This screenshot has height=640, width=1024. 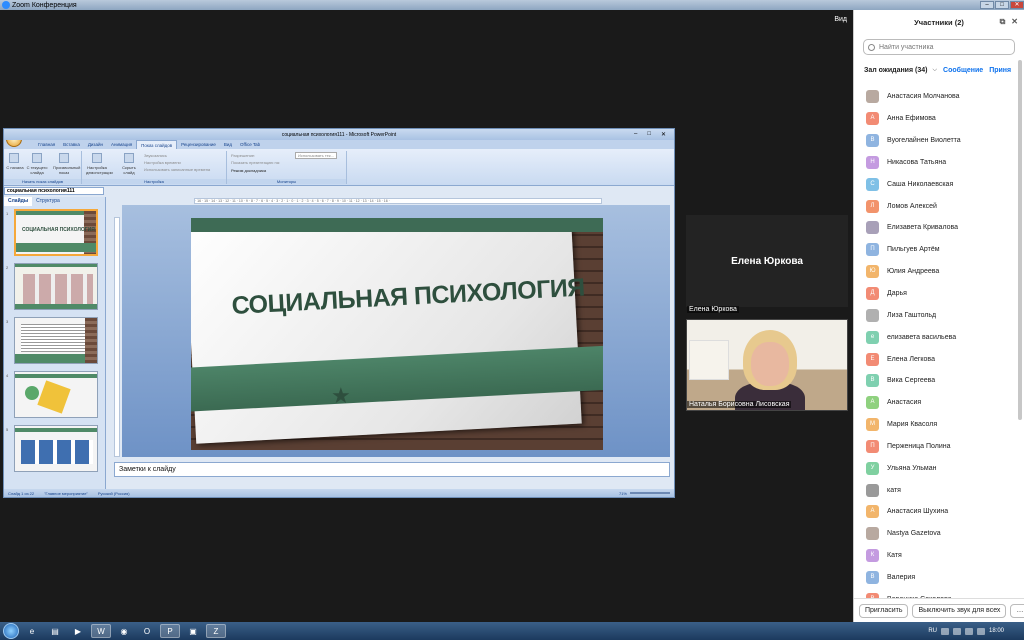 What do you see at coordinates (936, 272) in the screenshot?
I see `participant-row: Ю Юлия Андреева` at bounding box center [936, 272].